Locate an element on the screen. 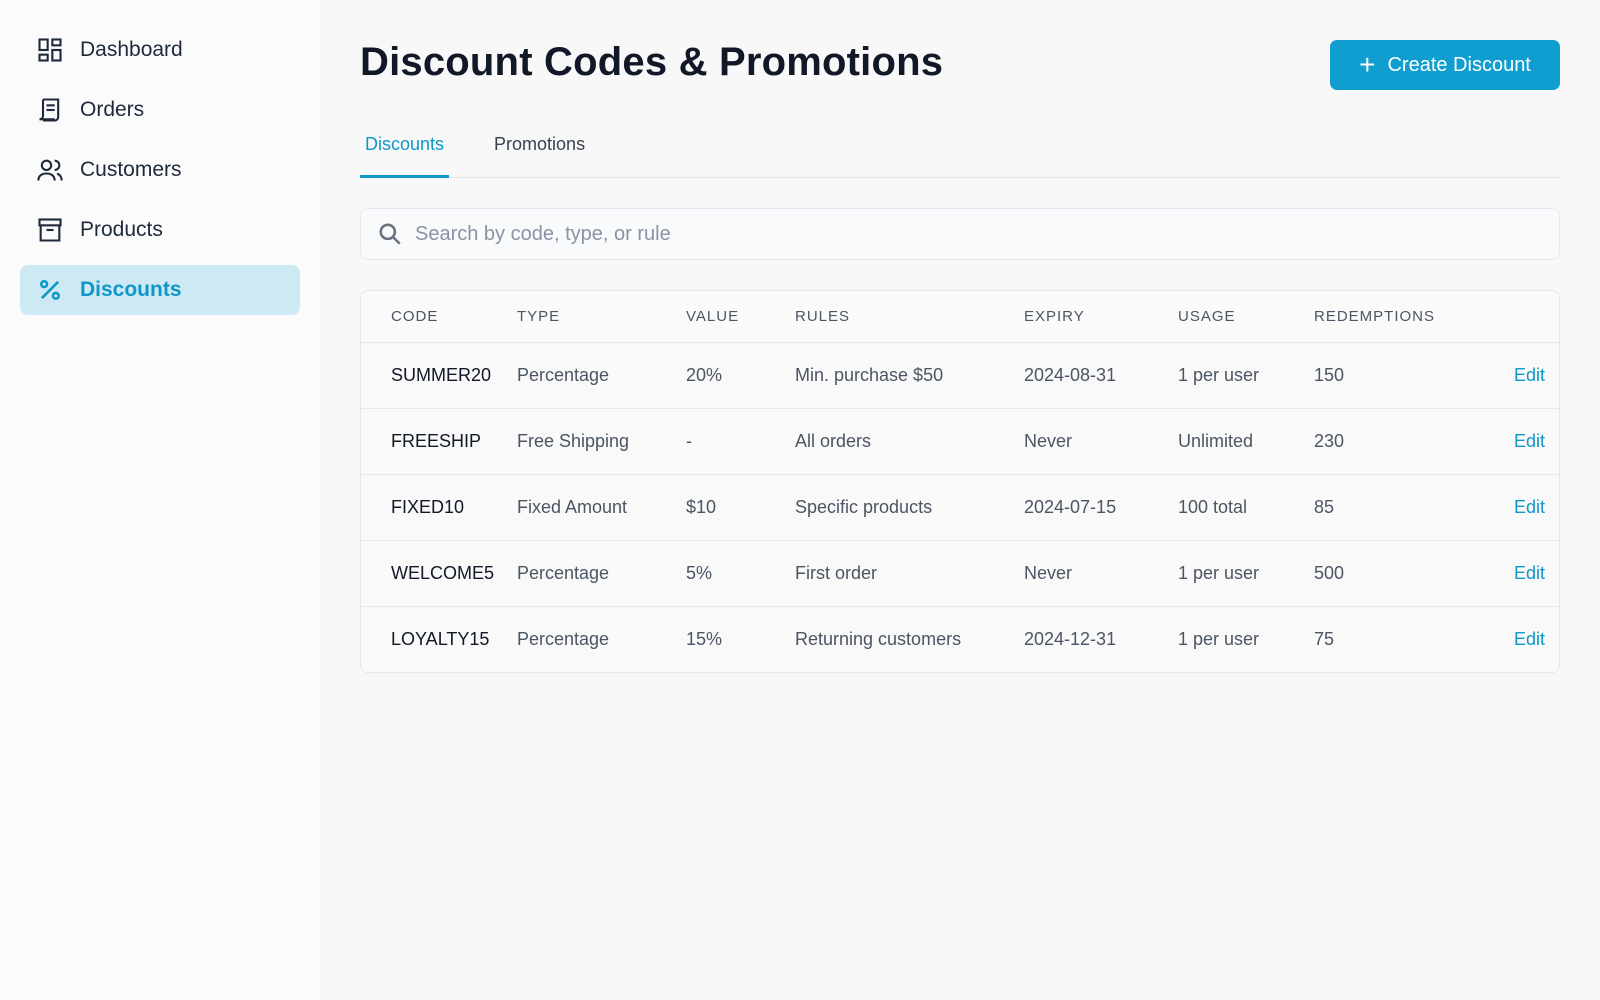 This screenshot has width=1600, height=1000. cell-expiry: 2024-12-31 is located at coordinates (1070, 638).